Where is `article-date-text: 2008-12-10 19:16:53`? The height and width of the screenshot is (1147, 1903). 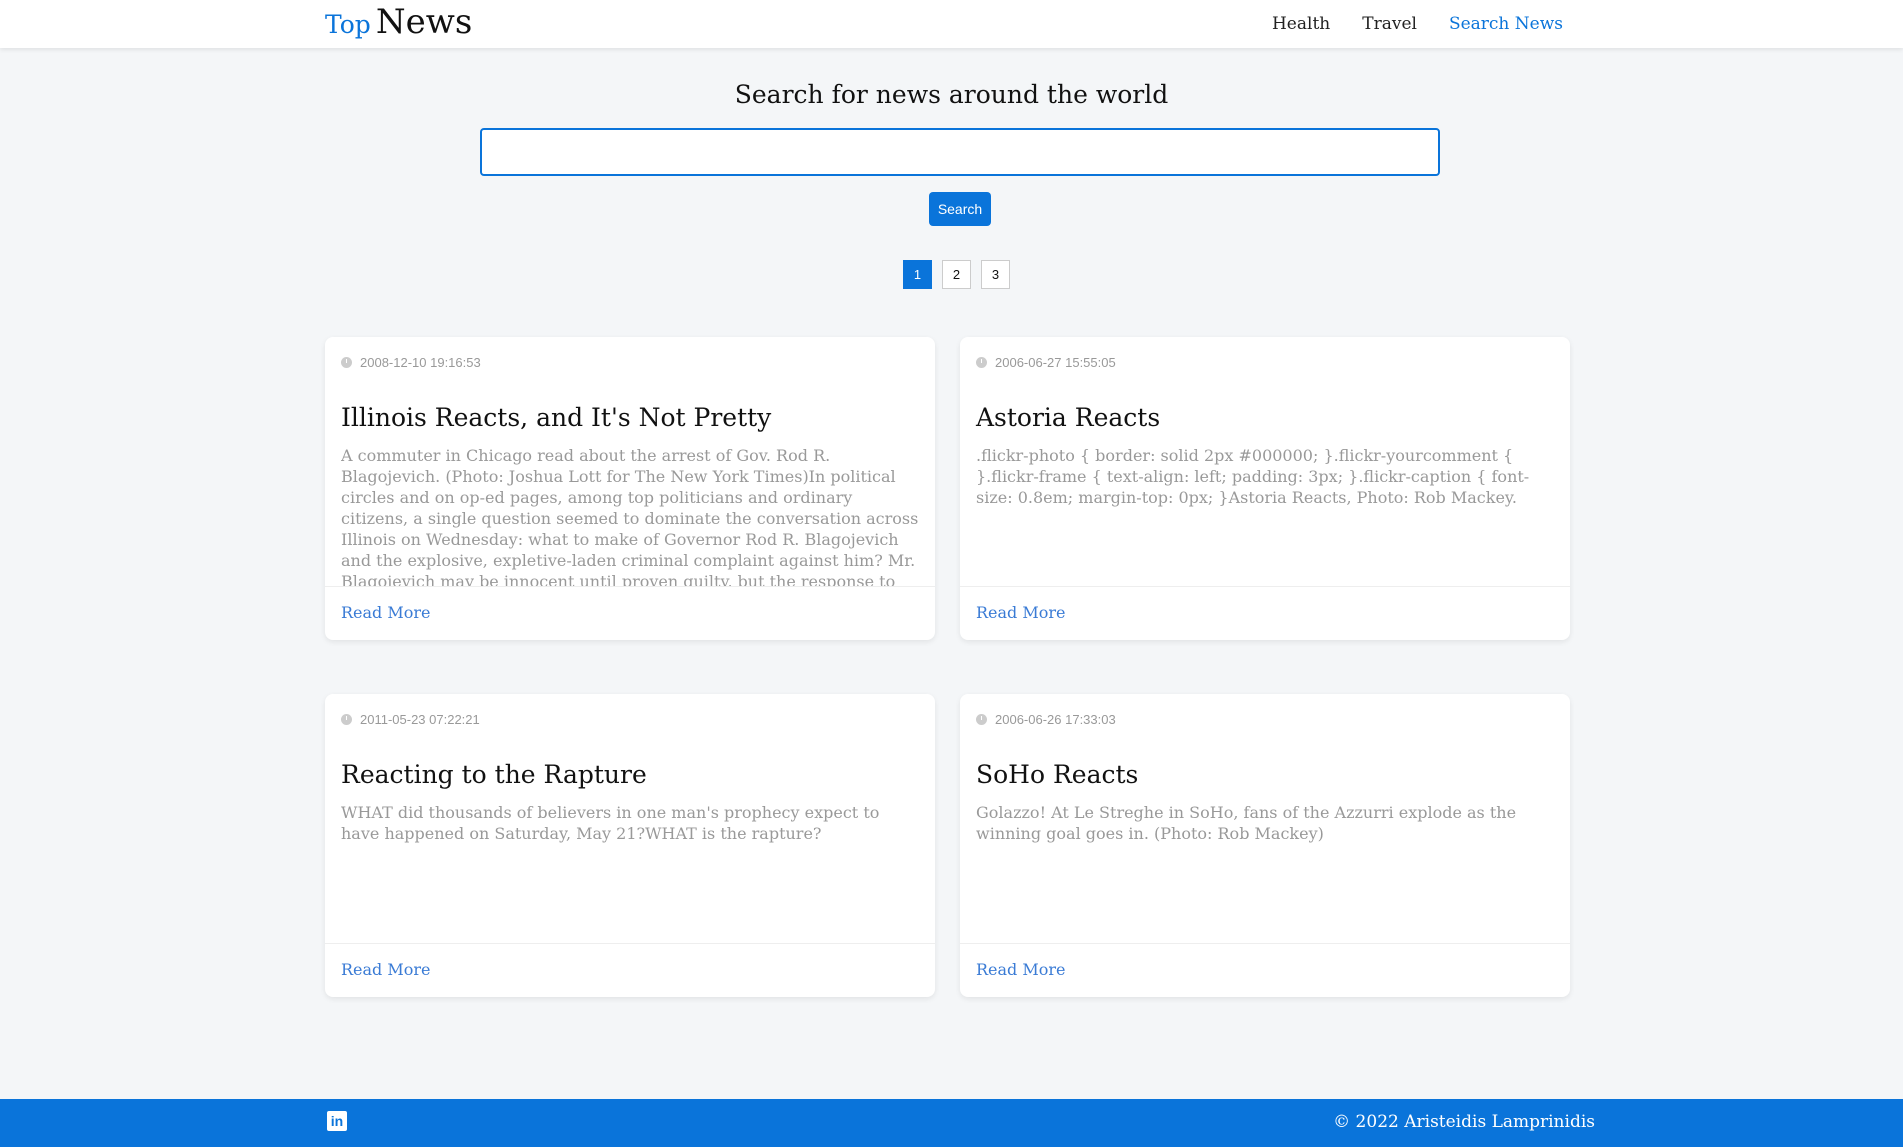 article-date-text: 2008-12-10 19:16:53 is located at coordinates (420, 362).